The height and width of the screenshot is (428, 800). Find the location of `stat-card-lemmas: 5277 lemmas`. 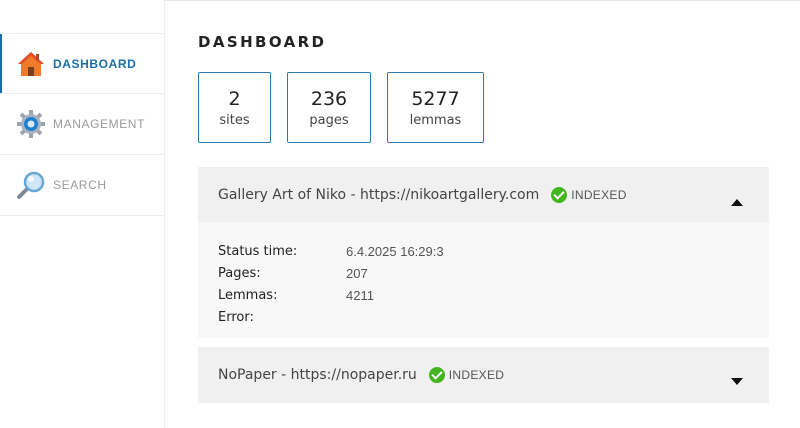

stat-card-lemmas: 5277 lemmas is located at coordinates (435, 107).